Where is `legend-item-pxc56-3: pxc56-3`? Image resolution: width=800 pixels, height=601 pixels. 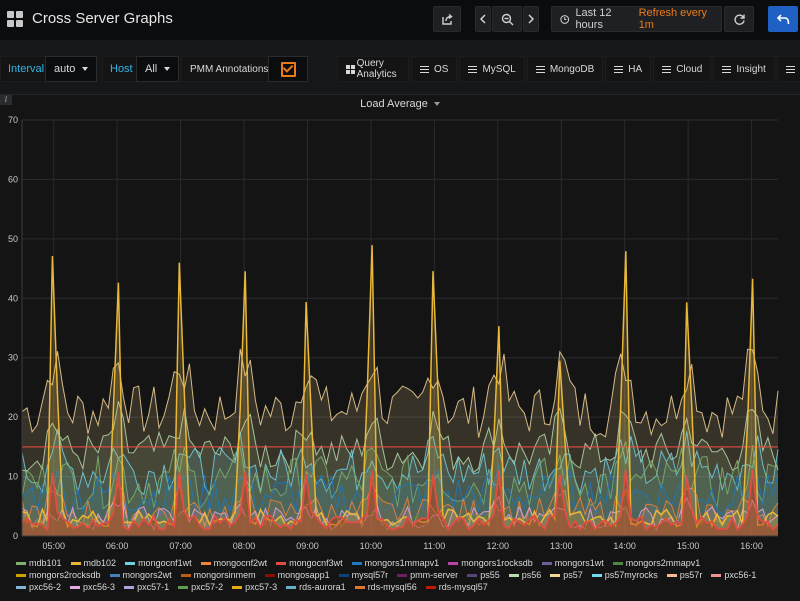
legend-item-pxc56-3: pxc56-3 is located at coordinates (92, 587).